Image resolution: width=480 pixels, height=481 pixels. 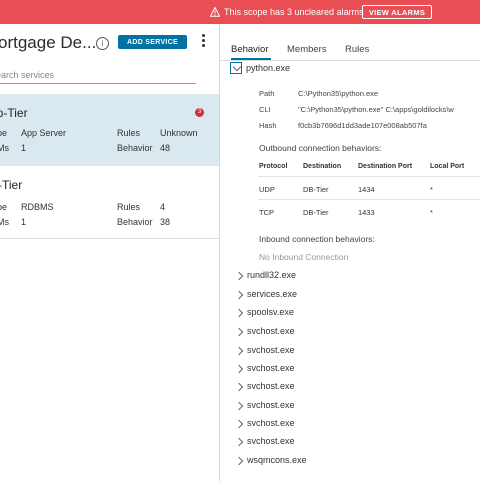 What do you see at coordinates (277, 460) in the screenshot?
I see `process-name: wsqmcons.exe` at bounding box center [277, 460].